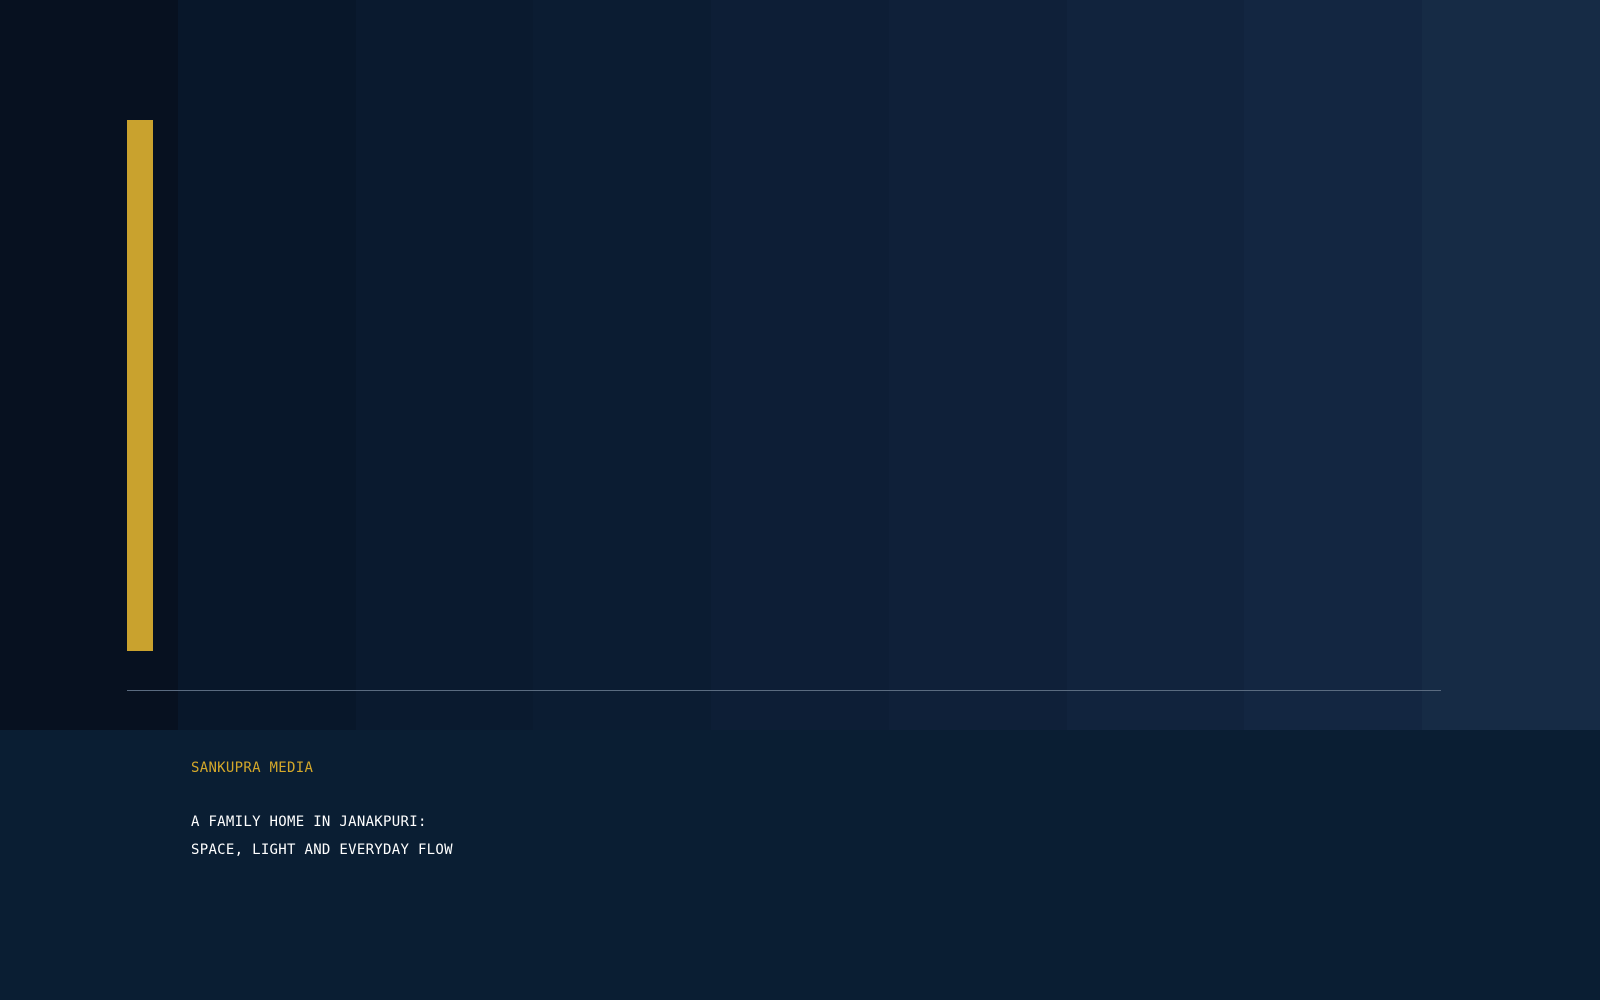  I want to click on divider-line, so click(784, 690).